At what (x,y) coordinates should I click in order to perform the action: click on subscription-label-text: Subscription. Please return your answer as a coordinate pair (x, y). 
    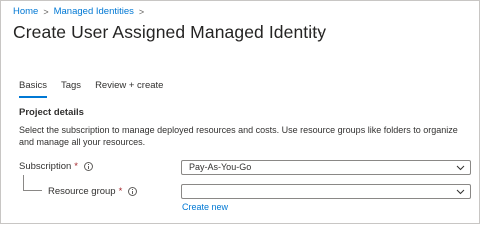
    Looking at the image, I should click on (45, 166).